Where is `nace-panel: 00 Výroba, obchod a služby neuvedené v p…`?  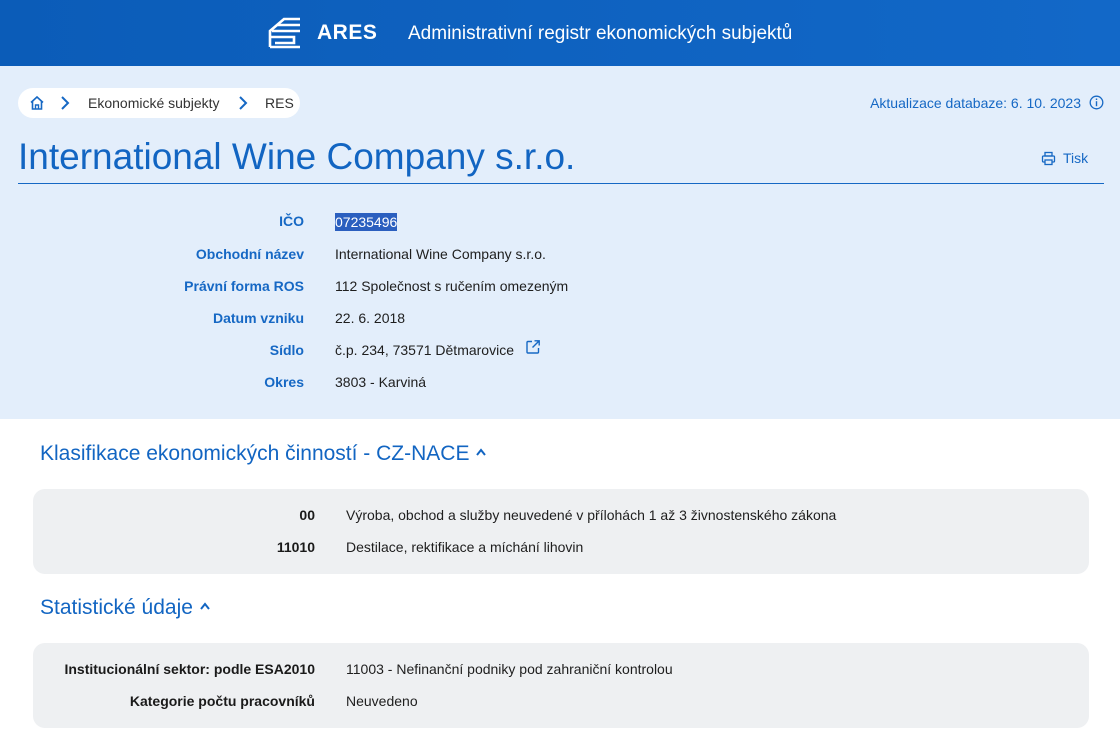
nace-panel: 00 Výroba, obchod a služby neuvedené v p… is located at coordinates (561, 531).